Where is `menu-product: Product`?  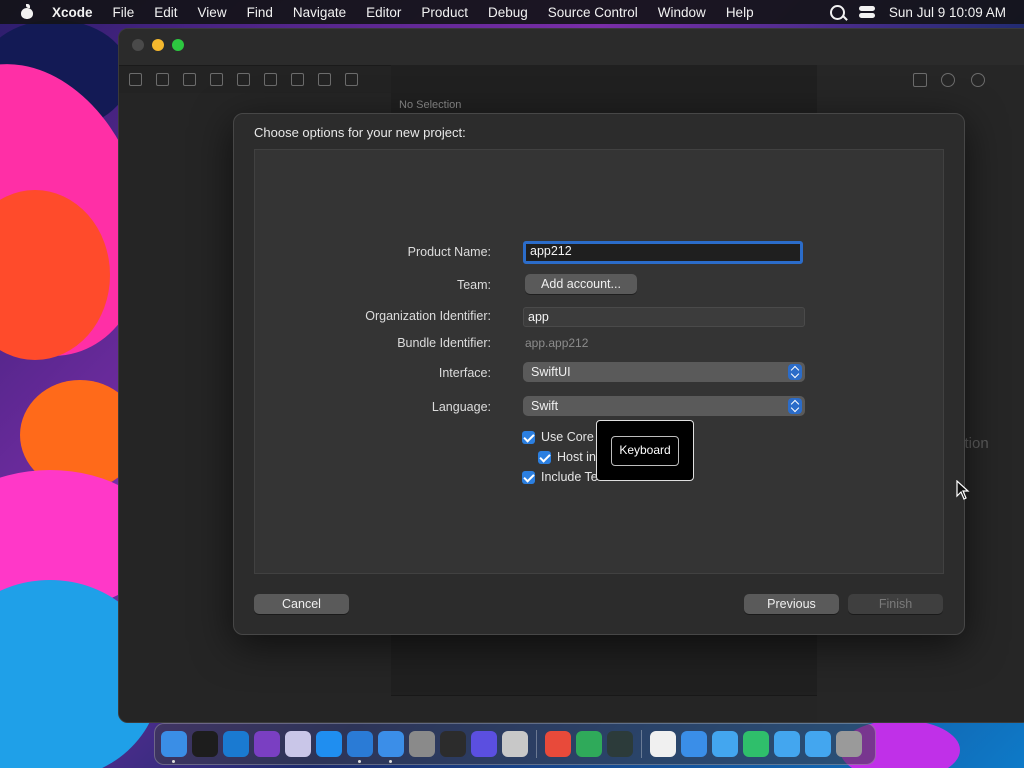
menu-product: Product is located at coordinates (444, 12).